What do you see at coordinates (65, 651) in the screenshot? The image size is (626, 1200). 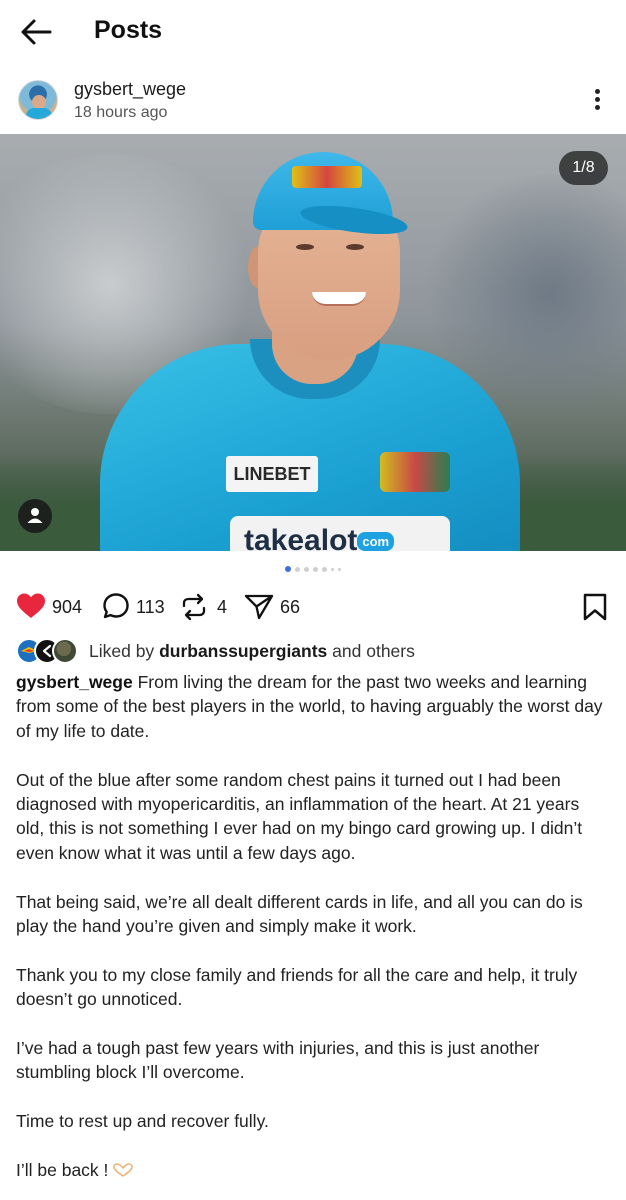 I see `liker-avatar` at bounding box center [65, 651].